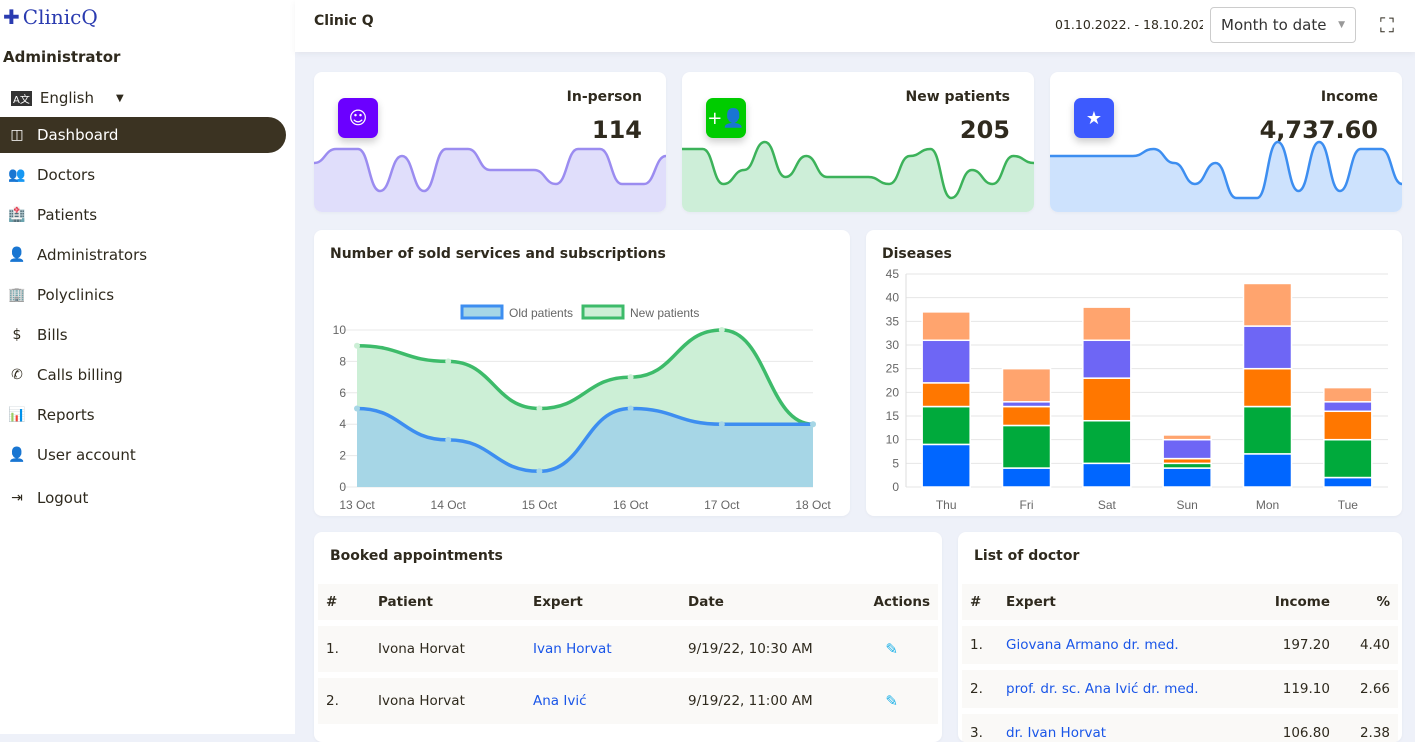 This screenshot has width=1415, height=742. What do you see at coordinates (143, 375) in the screenshot?
I see `sidebar-item-calls-billing: ✆ Calls billing` at bounding box center [143, 375].